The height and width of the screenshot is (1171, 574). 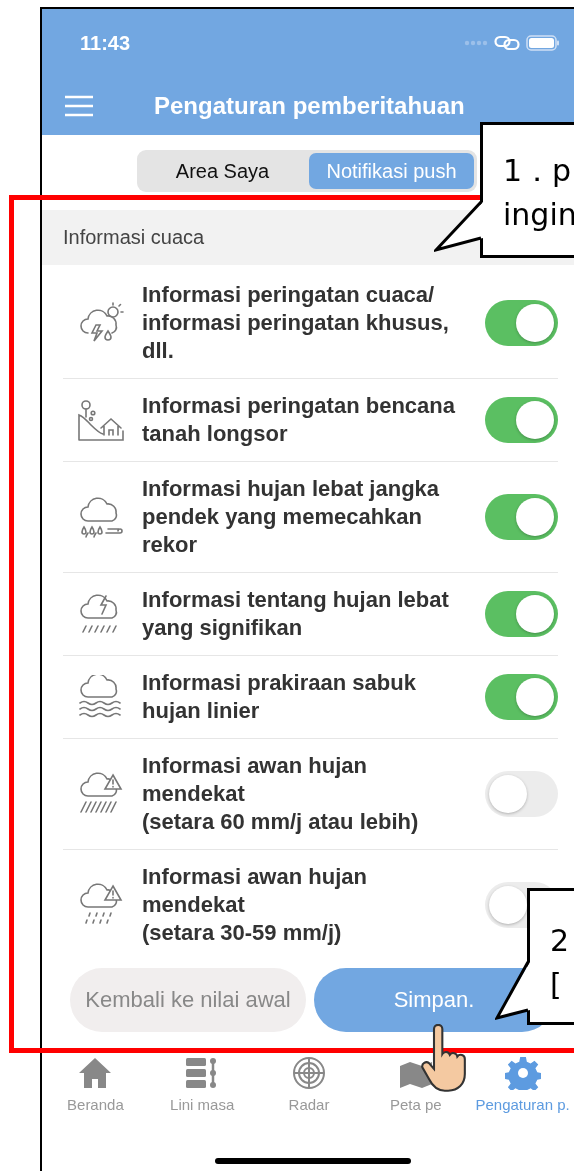 I want to click on tab-bar-item: Lini masa, so click(x=202, y=1084).